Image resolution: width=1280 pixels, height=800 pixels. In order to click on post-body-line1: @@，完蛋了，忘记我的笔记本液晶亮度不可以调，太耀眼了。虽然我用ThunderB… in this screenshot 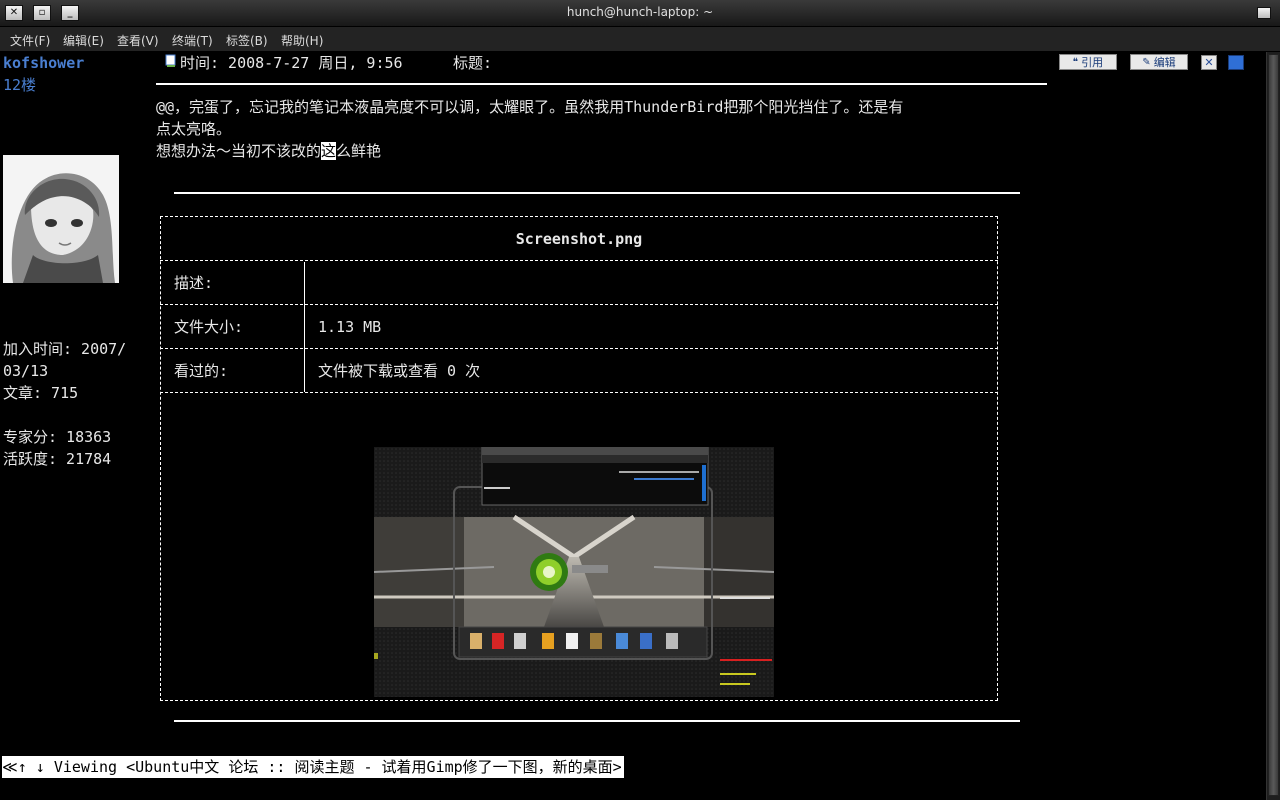, I will do `click(530, 107)`.